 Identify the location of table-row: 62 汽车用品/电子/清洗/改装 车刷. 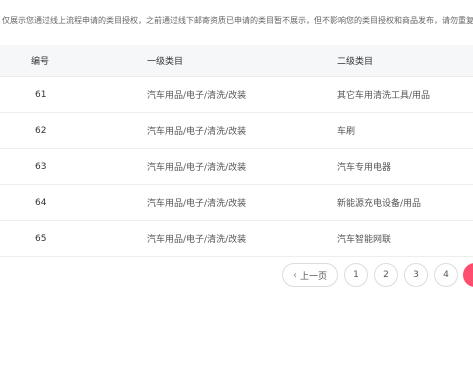
(236, 131).